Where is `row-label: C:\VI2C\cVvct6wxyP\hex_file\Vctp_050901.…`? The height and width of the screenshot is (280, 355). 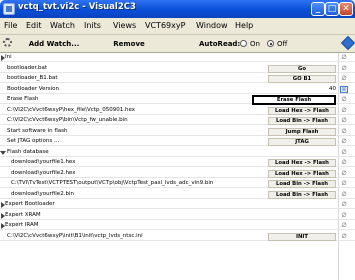
row-label: C:\VI2C\cVvct6wxyP\hex_file\Vctp_050901.… is located at coordinates (71, 109).